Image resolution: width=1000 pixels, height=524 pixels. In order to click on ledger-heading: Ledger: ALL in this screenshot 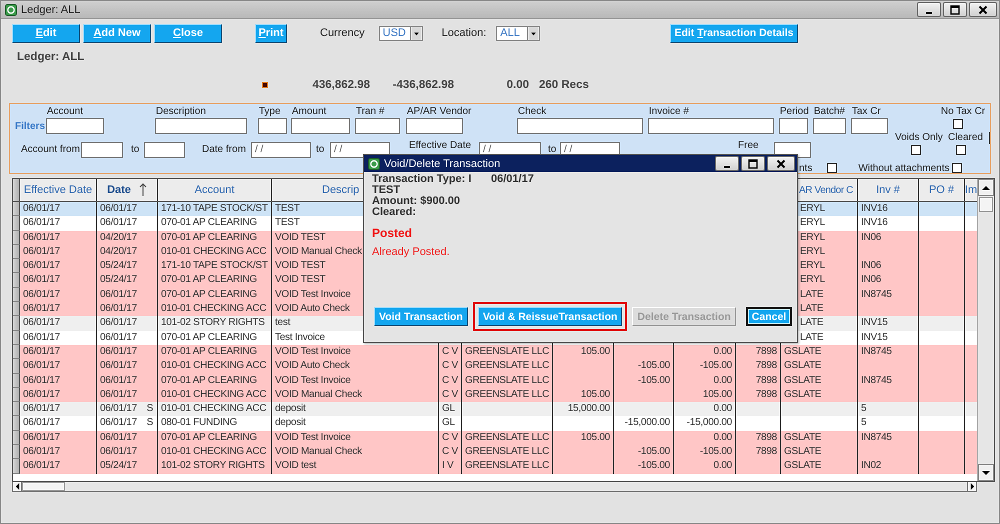, I will do `click(50, 57)`.